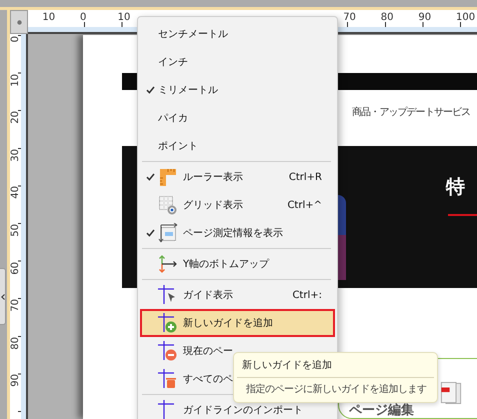 This screenshot has width=477, height=419. Describe the element at coordinates (381, 411) in the screenshot. I see `card-title: ページ編集` at that location.